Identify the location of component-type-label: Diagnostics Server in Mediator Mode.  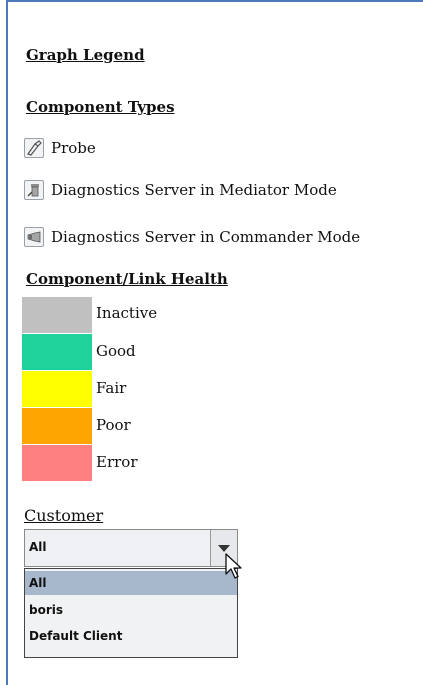
(194, 190).